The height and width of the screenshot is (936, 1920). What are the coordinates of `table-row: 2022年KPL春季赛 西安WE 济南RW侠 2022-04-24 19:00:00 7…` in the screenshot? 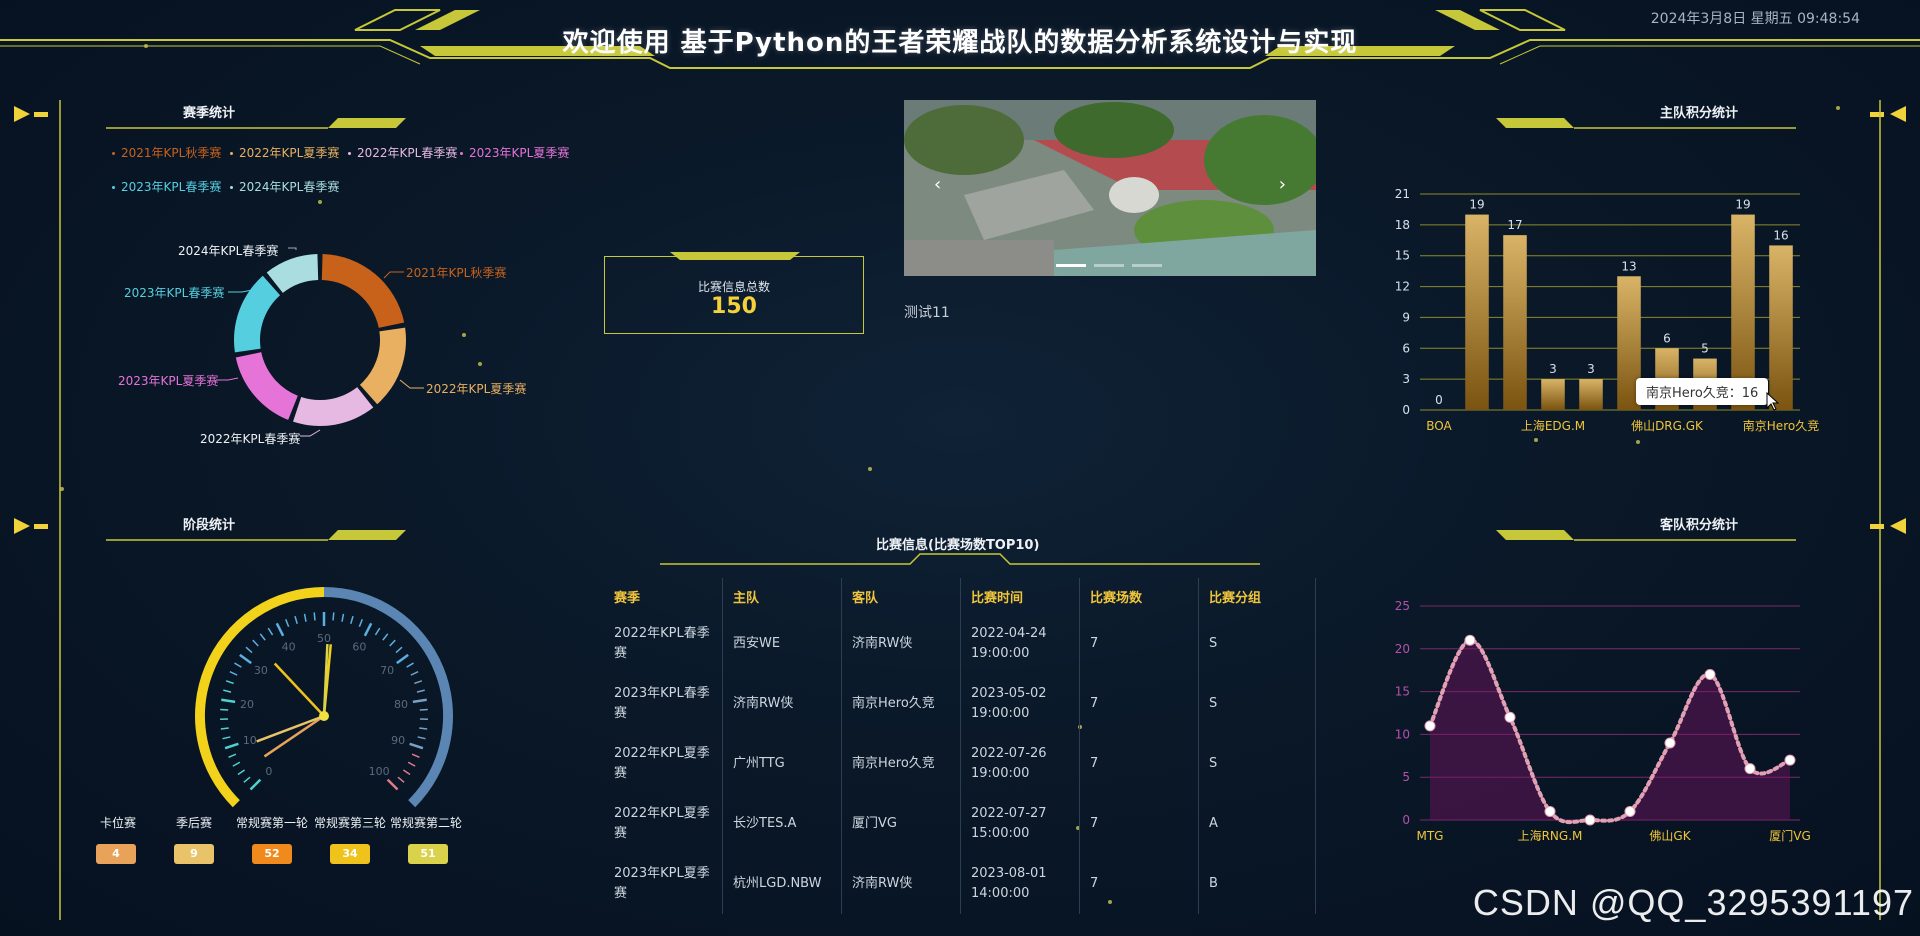 It's located at (960, 644).